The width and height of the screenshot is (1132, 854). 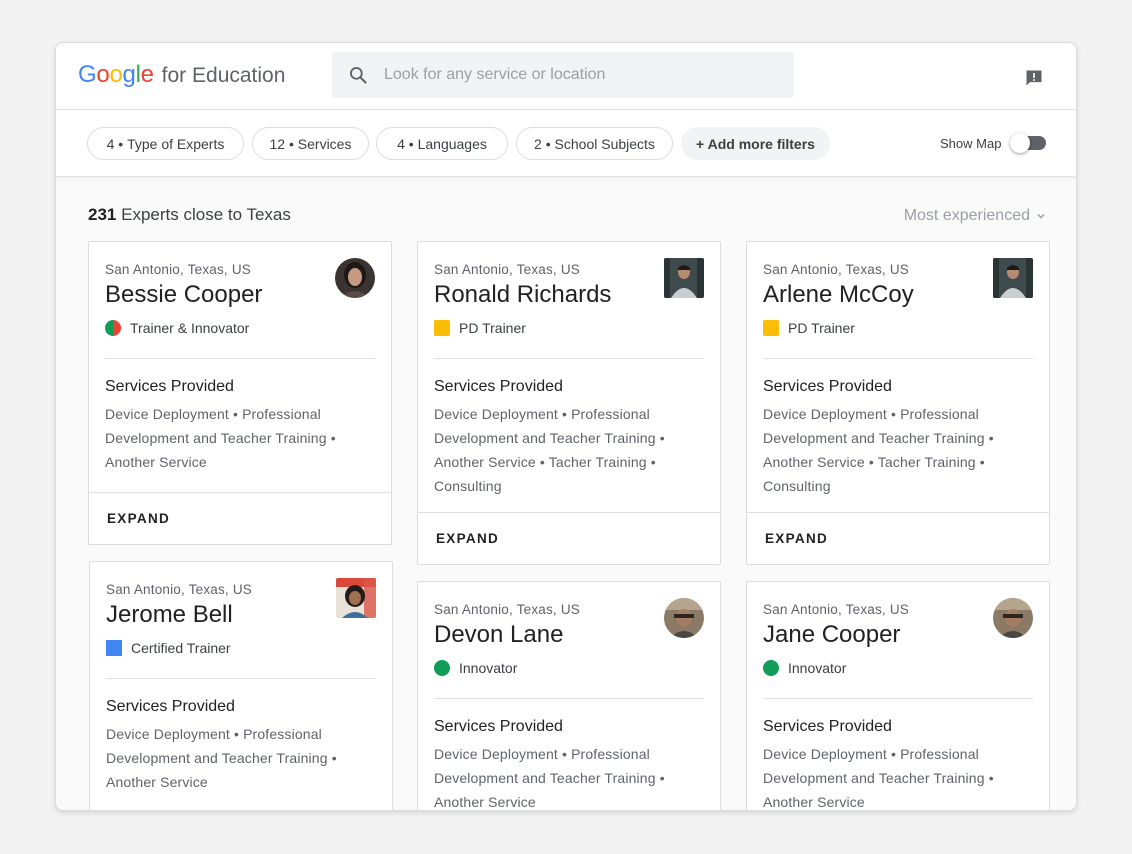 I want to click on top-bar: Google for Education, so click(x=566, y=76).